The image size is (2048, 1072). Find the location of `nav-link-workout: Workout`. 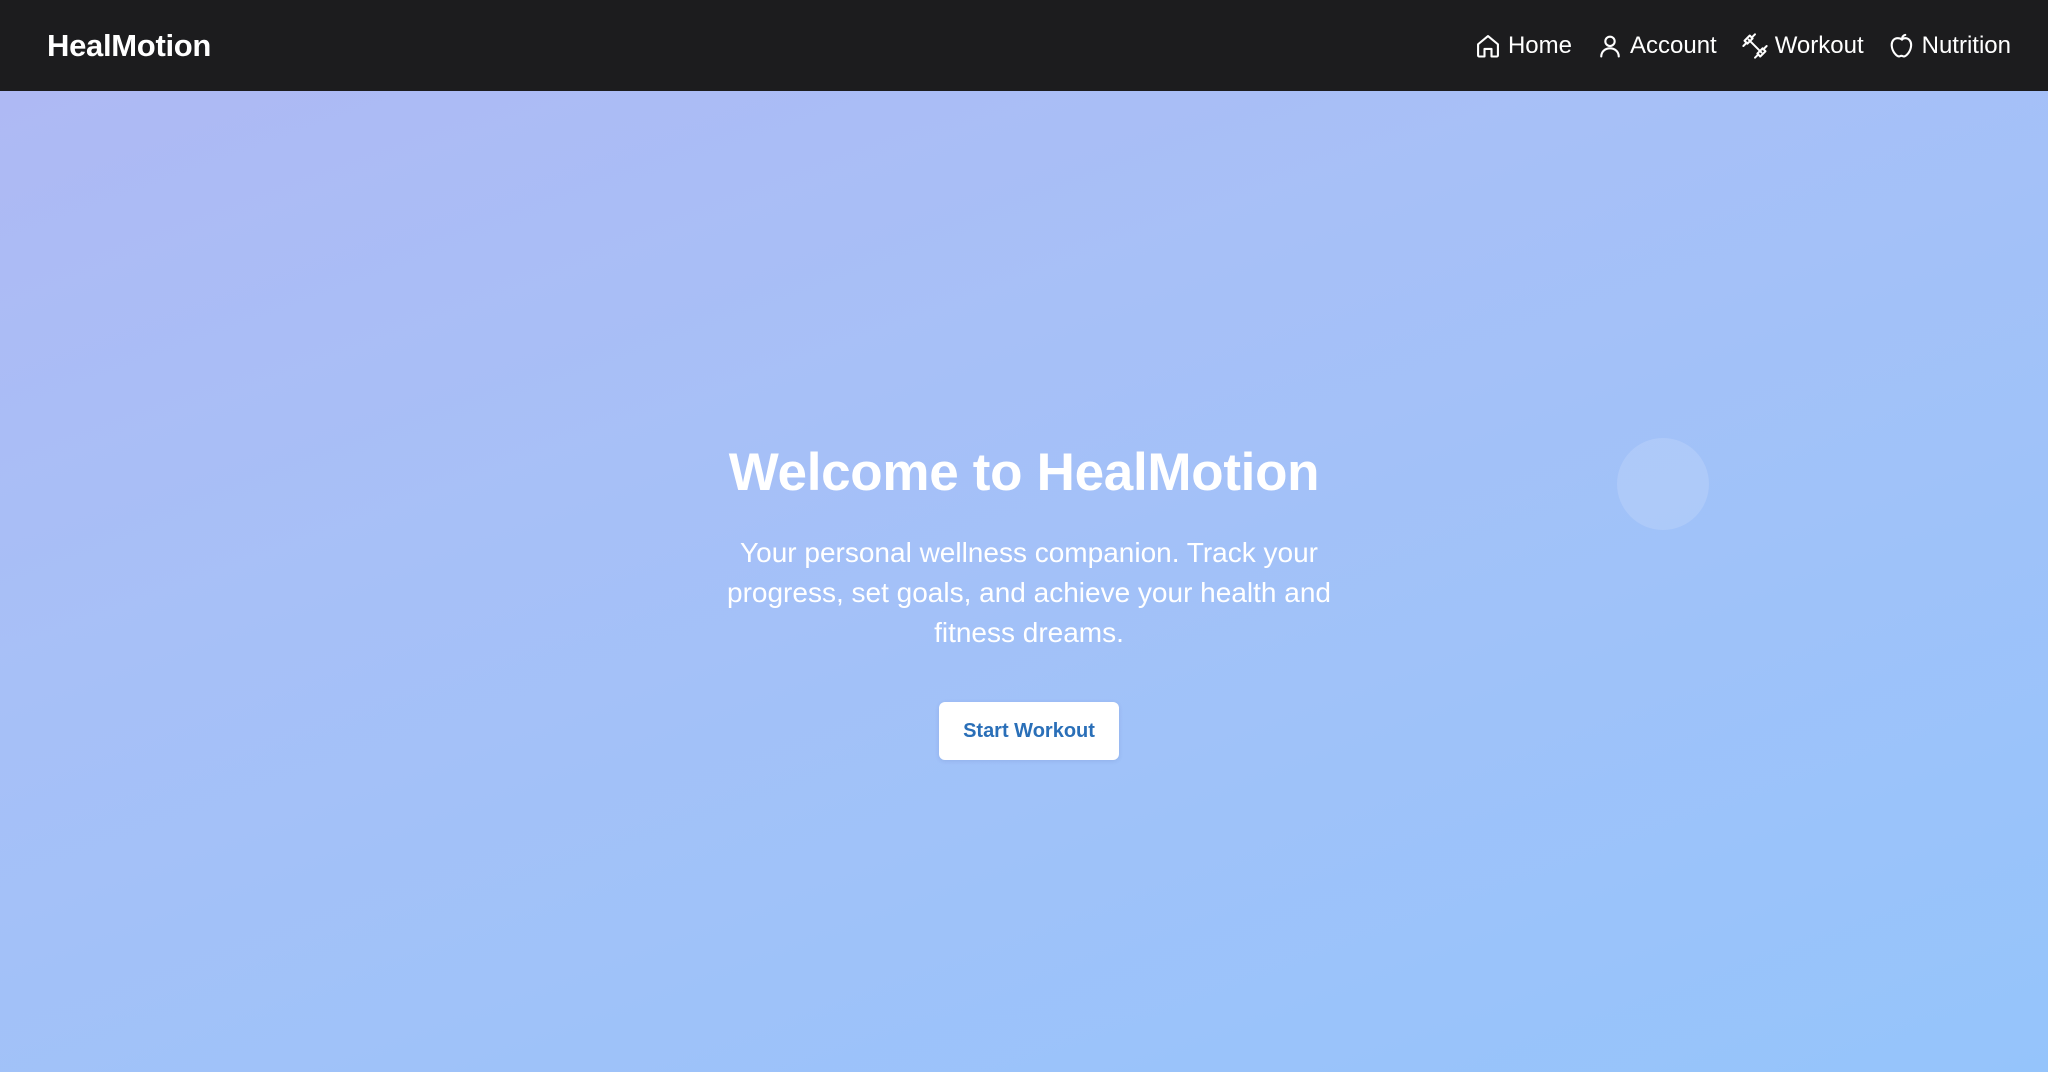

nav-link-workout: Workout is located at coordinates (1802, 46).